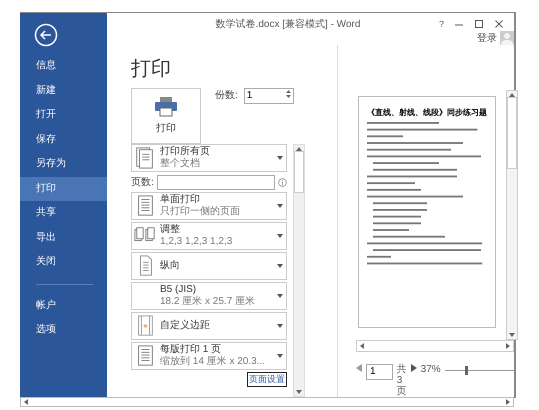  I want to click on setting-dropdown: 调整 1,2,3 1,2,3 1,2,3, so click(209, 236).